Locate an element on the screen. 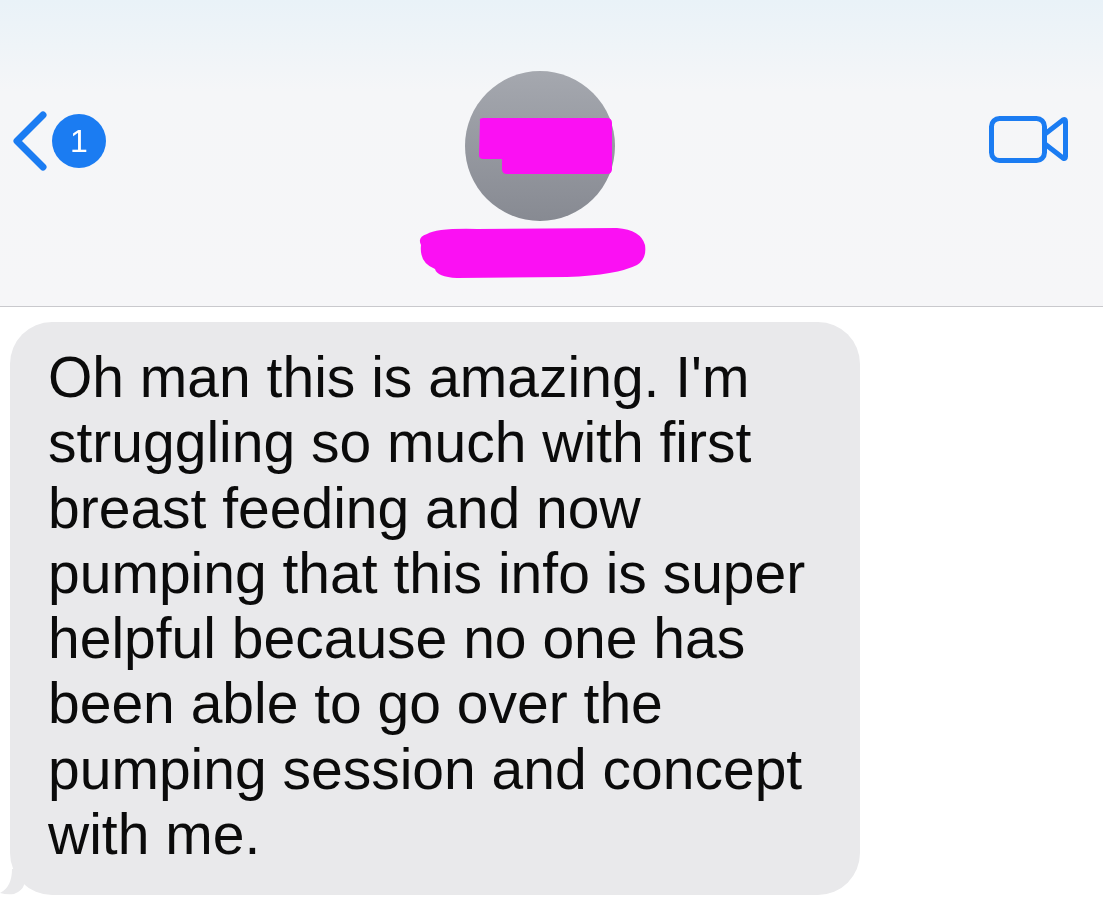  back-button: 1 is located at coordinates (59, 141).